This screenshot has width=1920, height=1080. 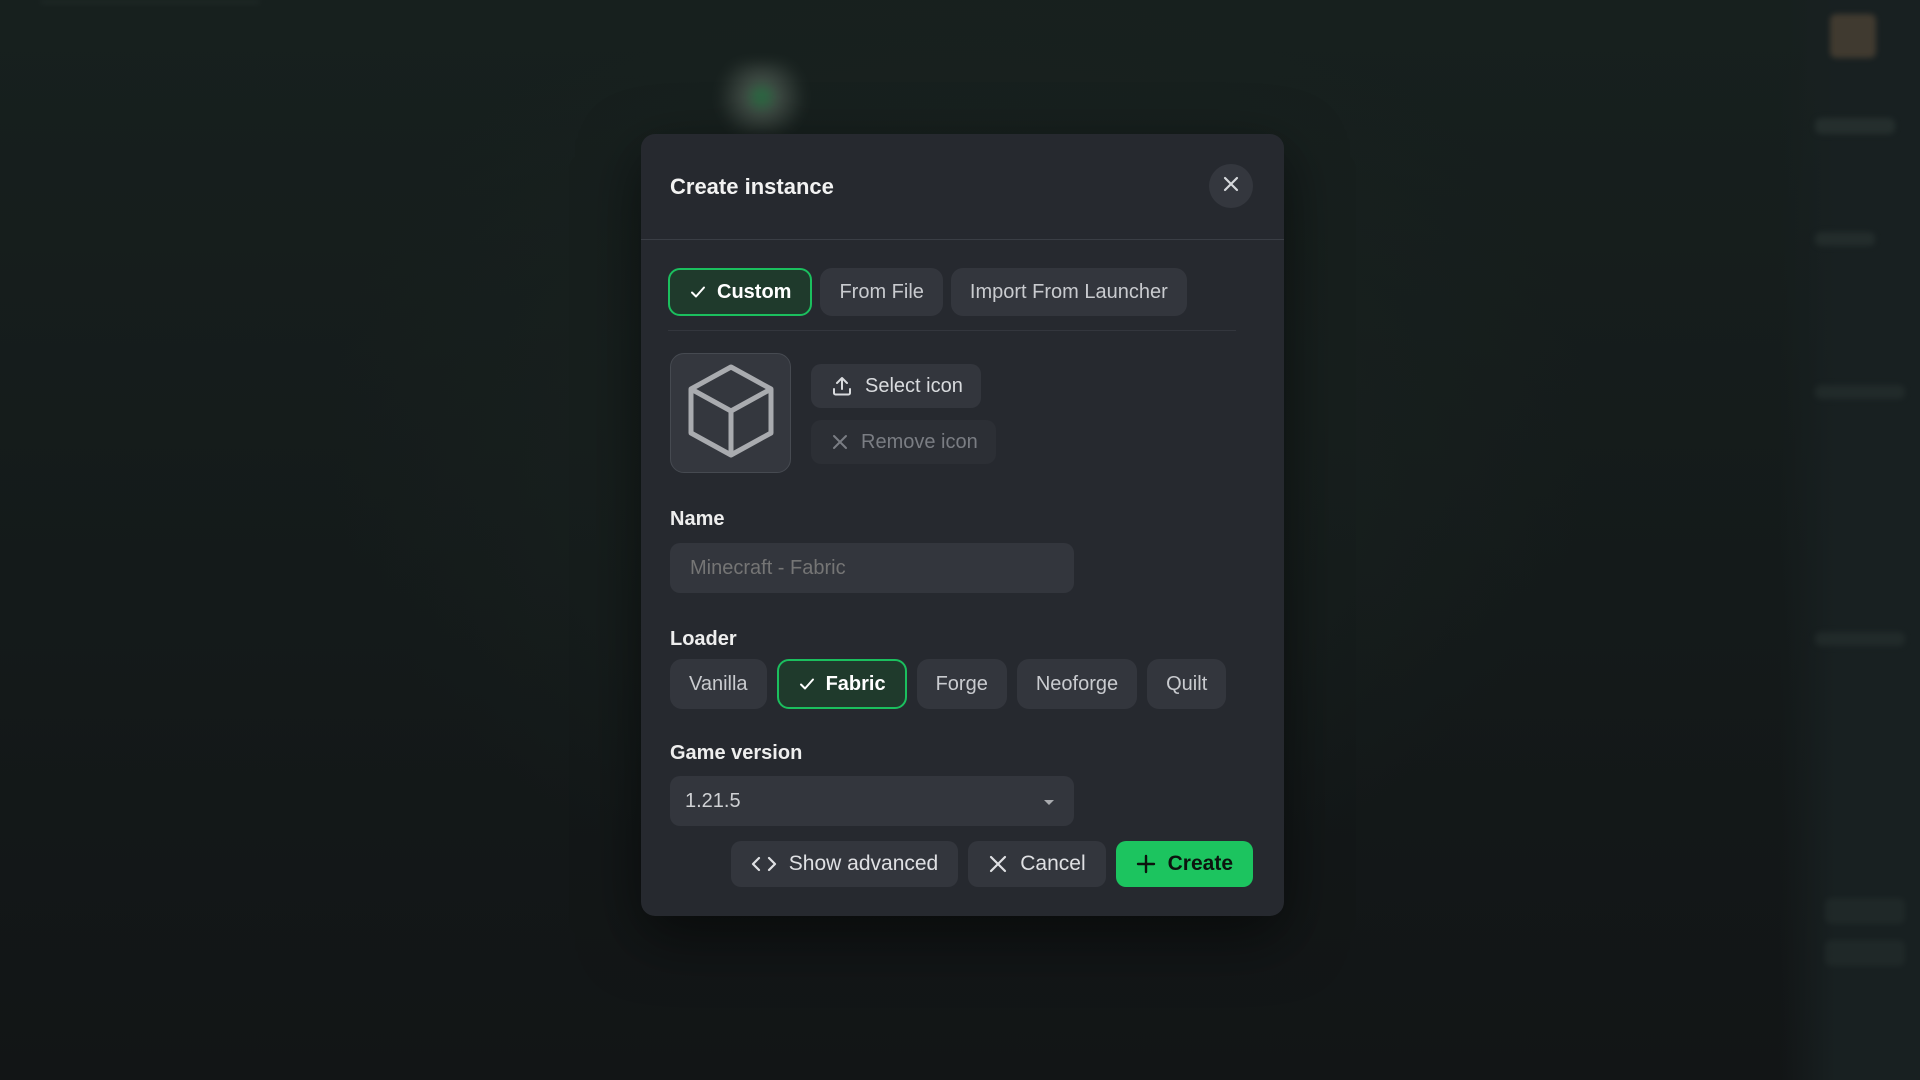 What do you see at coordinates (1200, 863) in the screenshot?
I see `create-label: Create` at bounding box center [1200, 863].